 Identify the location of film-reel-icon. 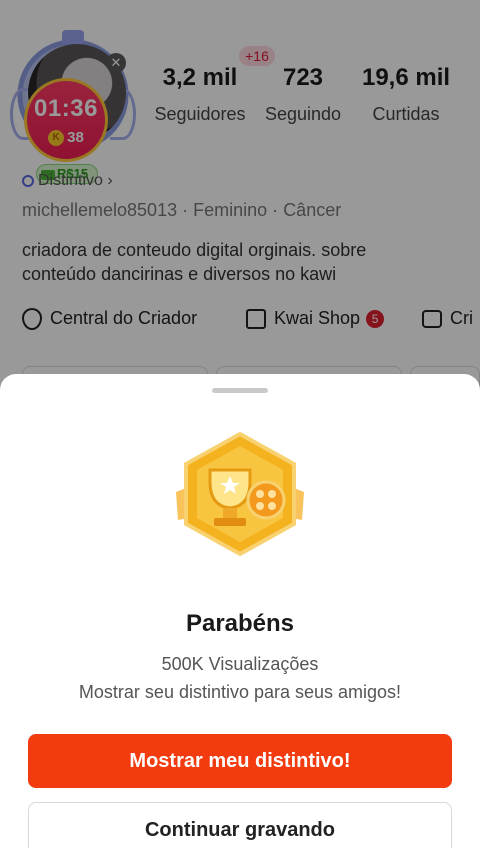
(266, 500).